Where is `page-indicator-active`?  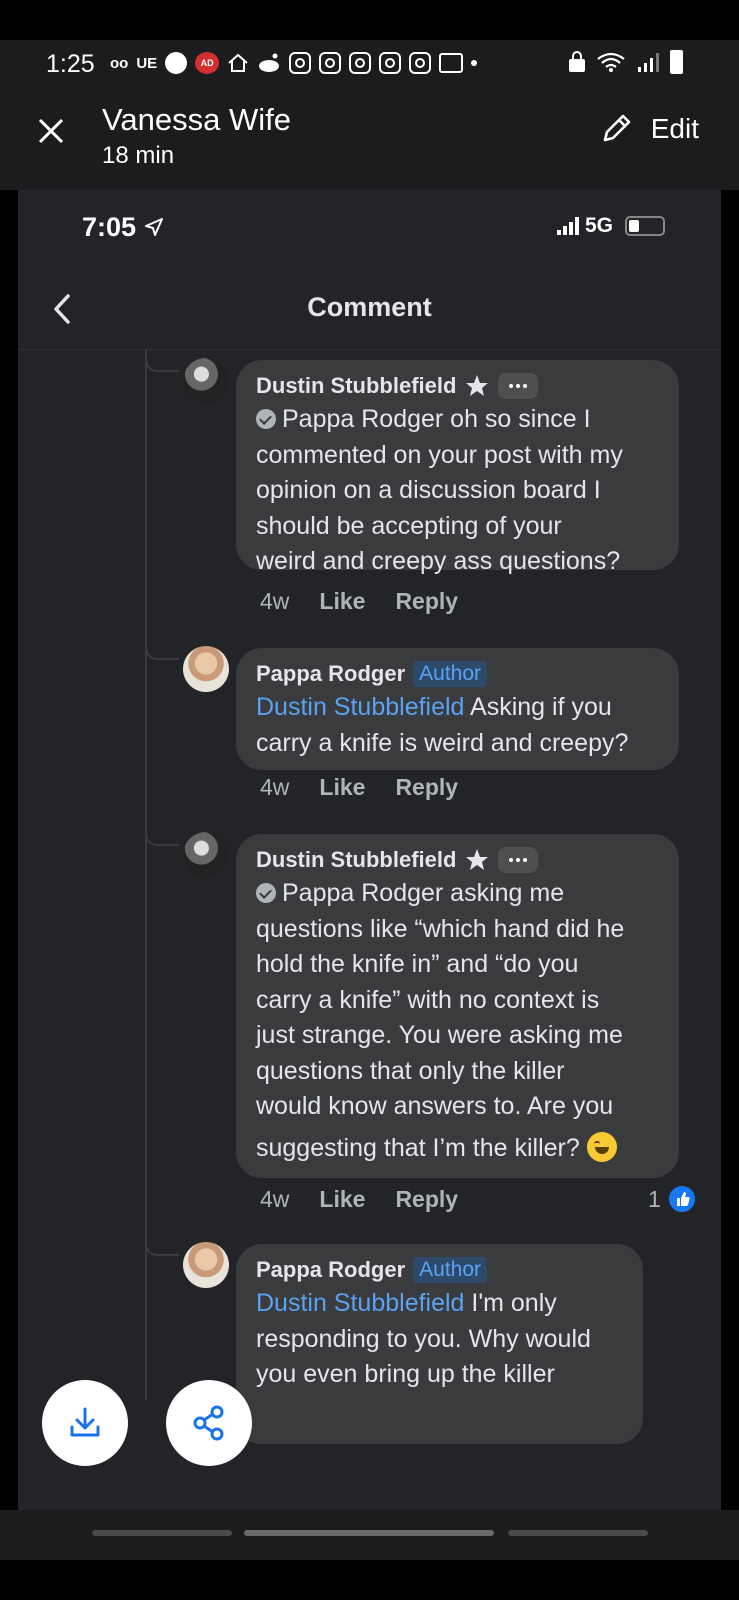
page-indicator-active is located at coordinates (369, 1533).